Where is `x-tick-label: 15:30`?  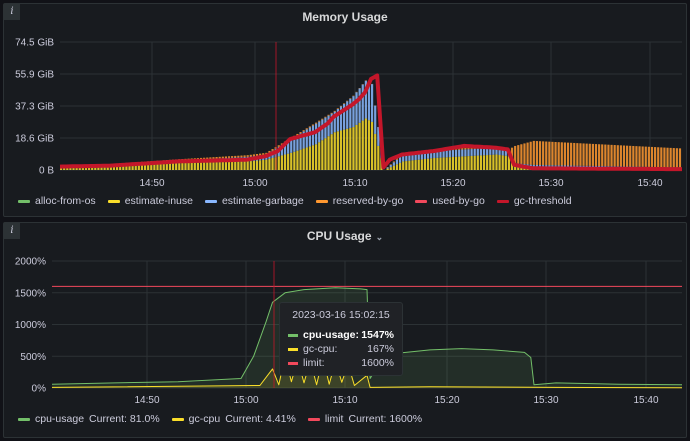
x-tick-label: 15:30 is located at coordinates (550, 183).